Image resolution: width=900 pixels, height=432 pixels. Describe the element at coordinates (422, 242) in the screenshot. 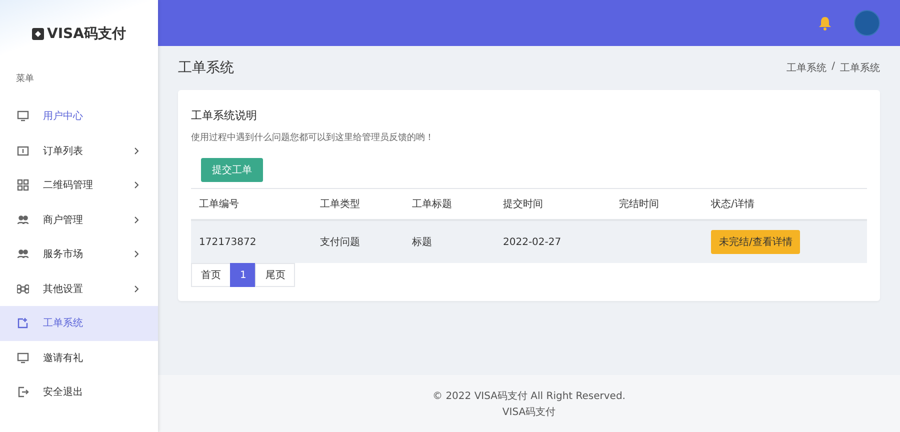

I see `table-cell: 标题` at that location.